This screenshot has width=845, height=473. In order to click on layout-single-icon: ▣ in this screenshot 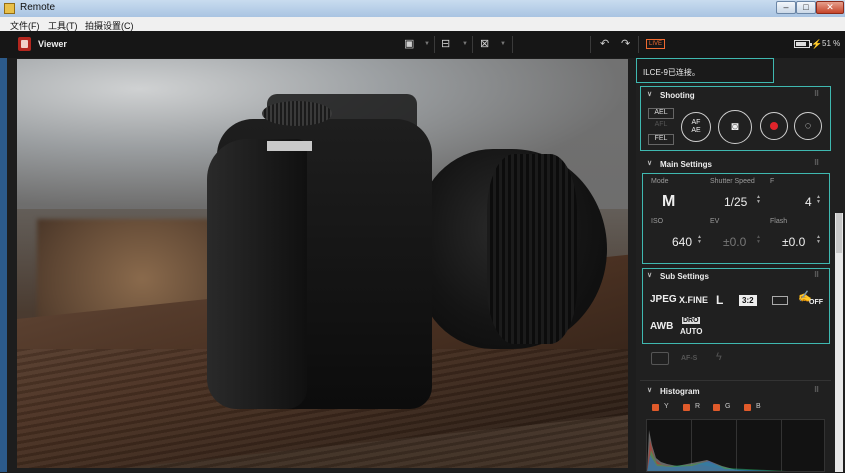, I will do `click(409, 44)`.